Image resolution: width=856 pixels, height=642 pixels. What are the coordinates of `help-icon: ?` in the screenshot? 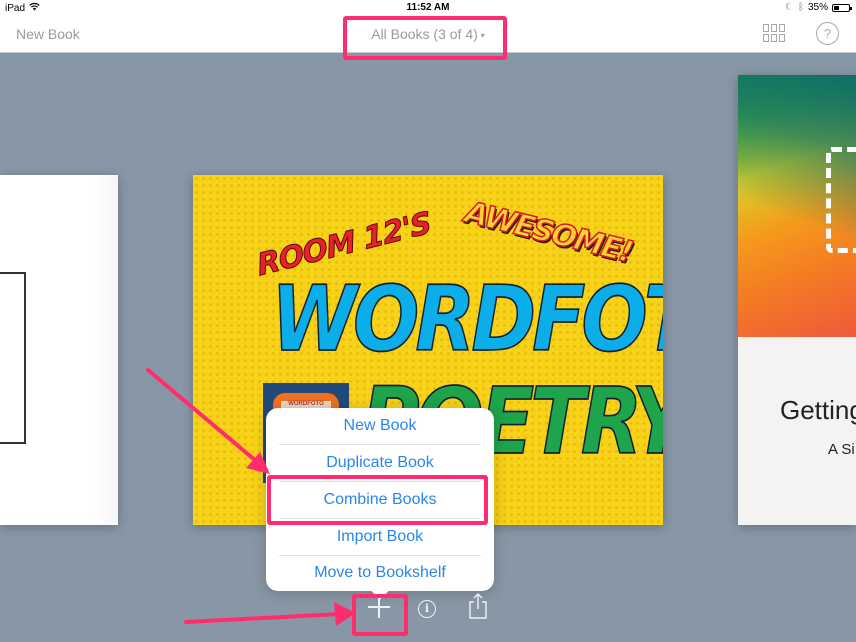 It's located at (827, 33).